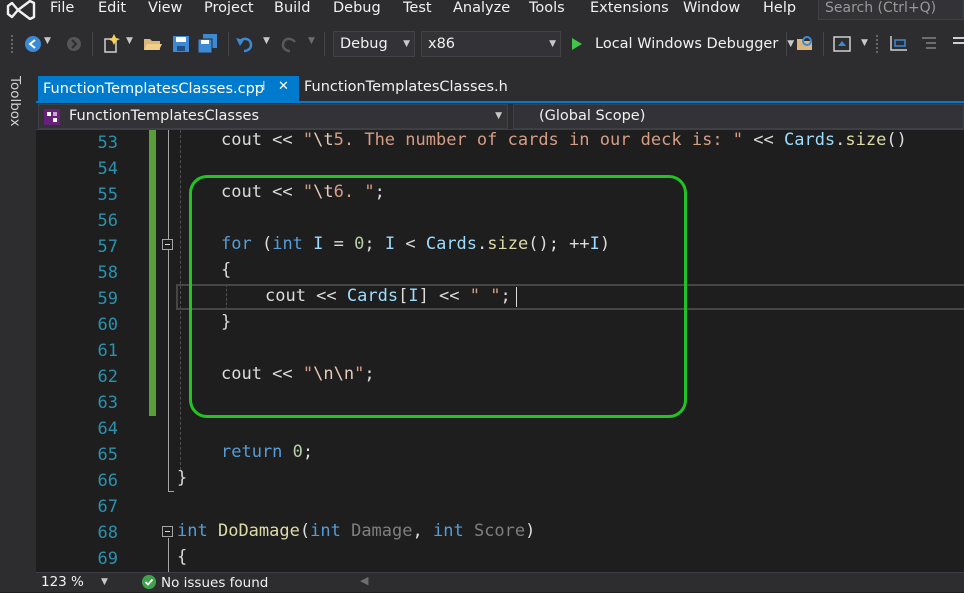 This screenshot has width=964, height=593. What do you see at coordinates (711, 10) in the screenshot?
I see `menu-window: Window` at bounding box center [711, 10].